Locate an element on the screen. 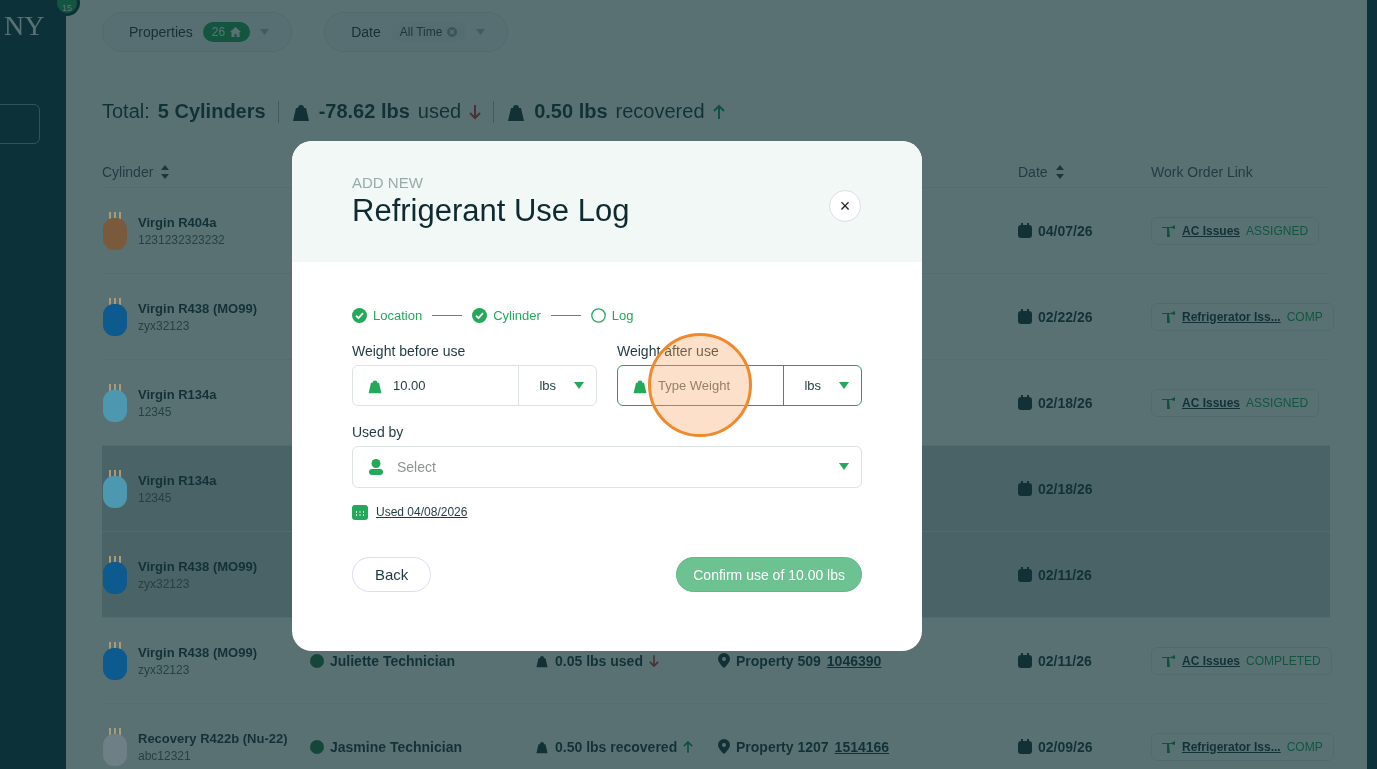 Image resolution: width=1377 pixels, height=769 pixels. modal-title: Refrigerant Use Log is located at coordinates (491, 211).